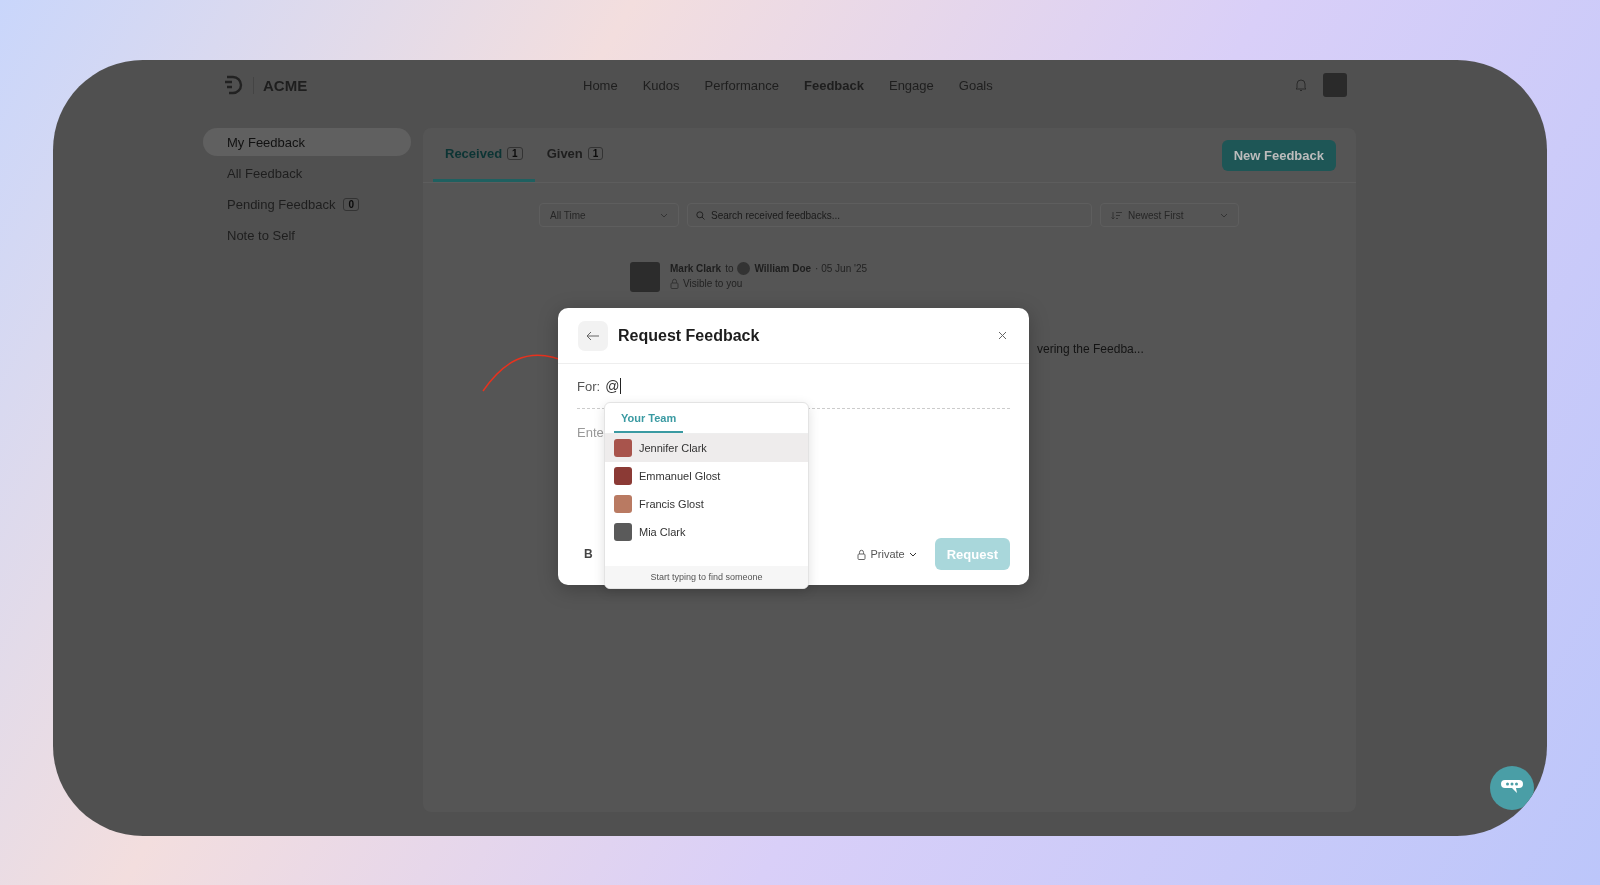 This screenshot has width=1600, height=885. I want to click on person-option: Mia Clark, so click(706, 532).